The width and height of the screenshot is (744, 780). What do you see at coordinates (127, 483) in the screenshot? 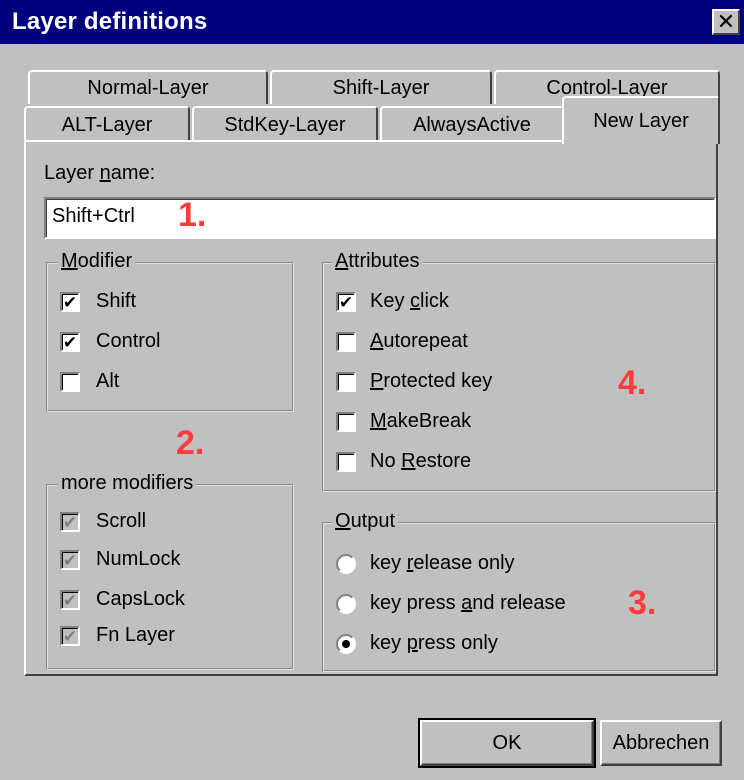
I see `more-modifiers-title: more modifiers` at bounding box center [127, 483].